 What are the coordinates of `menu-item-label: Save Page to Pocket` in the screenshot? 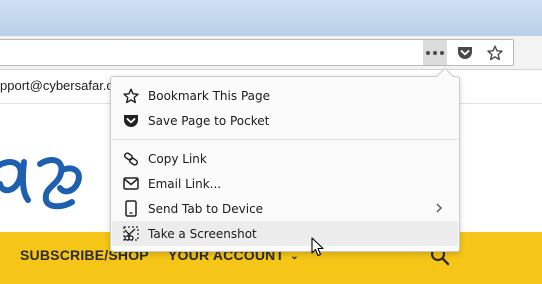 It's located at (209, 120).